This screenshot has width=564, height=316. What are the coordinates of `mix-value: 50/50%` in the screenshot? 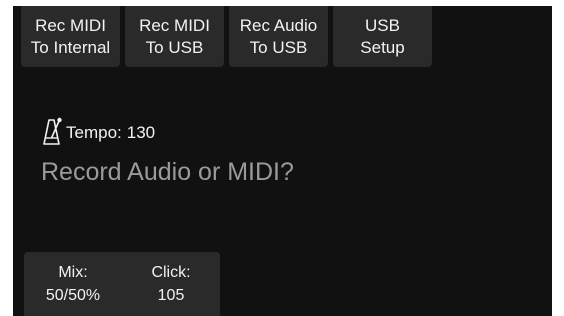 It's located at (73, 295).